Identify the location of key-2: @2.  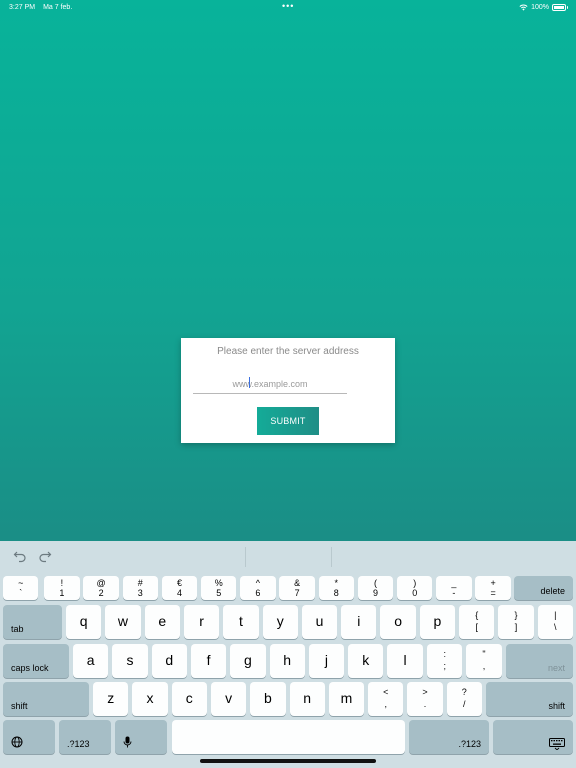
(101, 588).